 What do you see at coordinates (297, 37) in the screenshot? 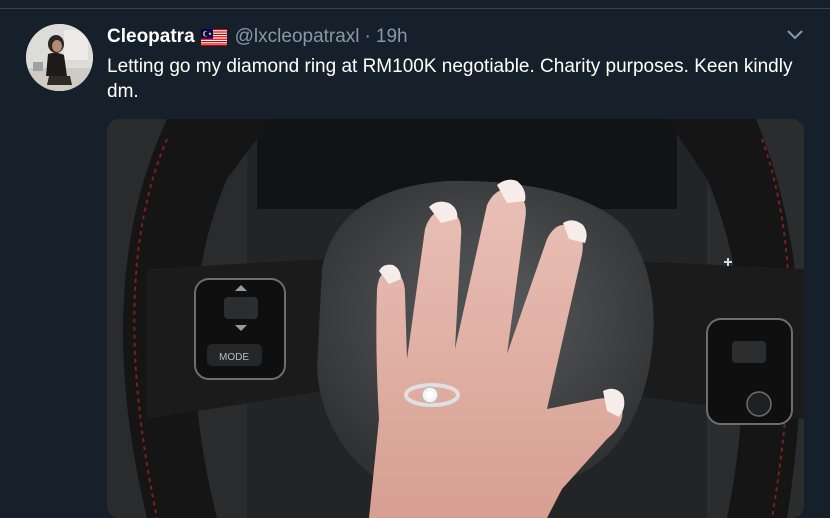
I see `user-handle: @lxcleopatraxl` at bounding box center [297, 37].